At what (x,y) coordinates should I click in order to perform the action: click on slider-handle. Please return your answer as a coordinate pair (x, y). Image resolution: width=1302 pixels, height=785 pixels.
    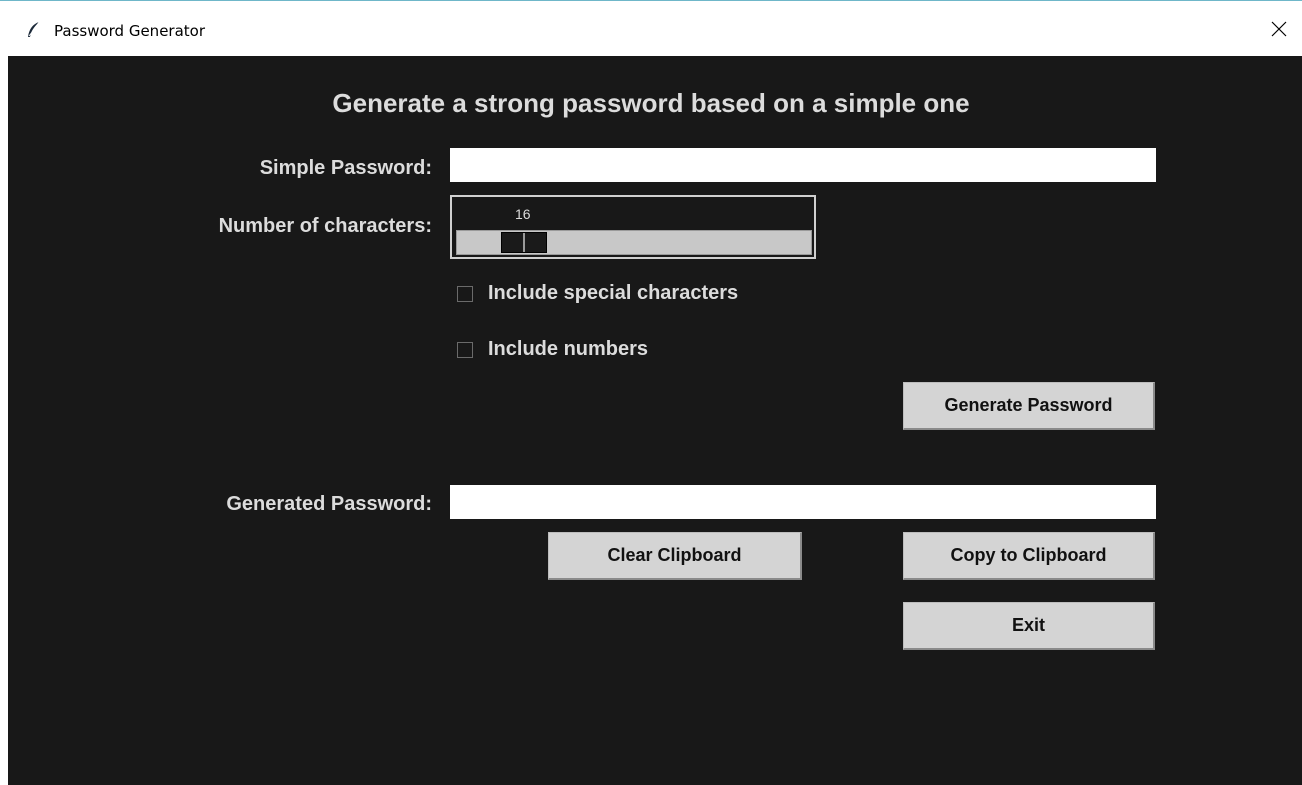
    Looking at the image, I should click on (524, 242).